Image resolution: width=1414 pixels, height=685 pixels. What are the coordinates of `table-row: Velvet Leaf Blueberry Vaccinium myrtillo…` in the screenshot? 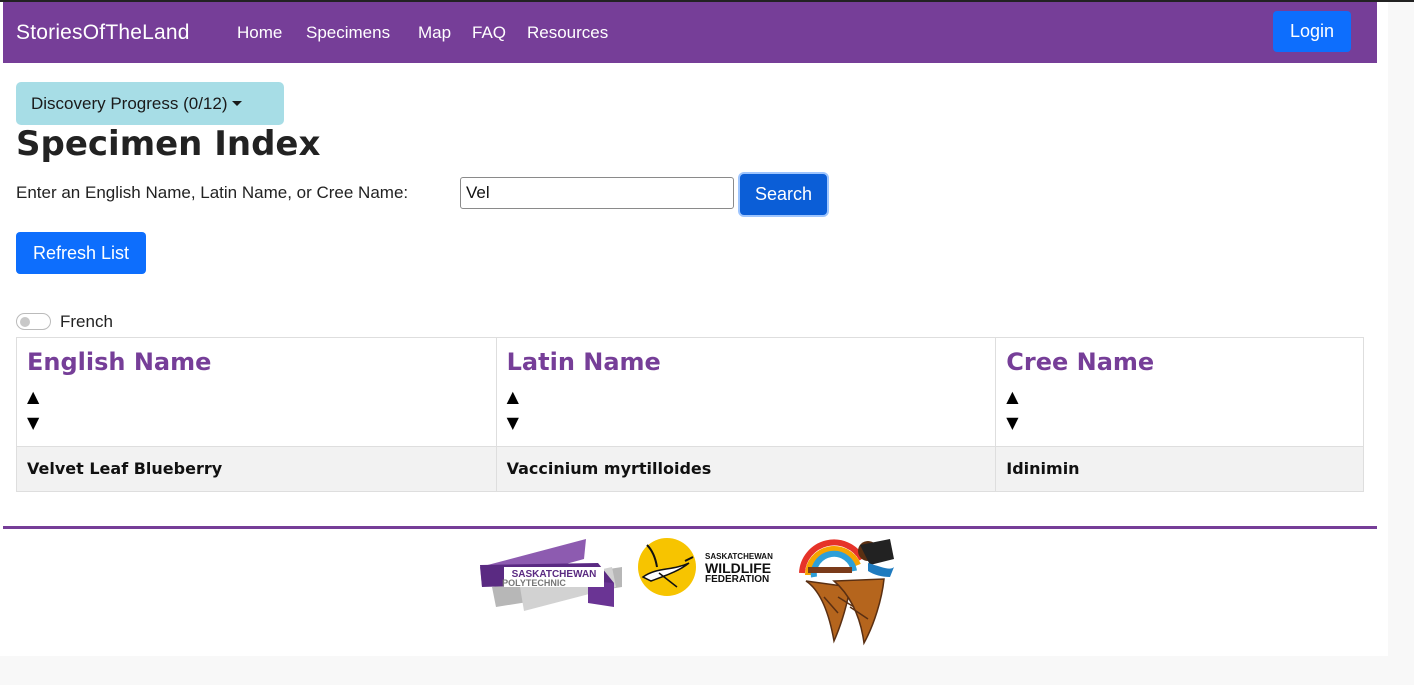 It's located at (690, 469).